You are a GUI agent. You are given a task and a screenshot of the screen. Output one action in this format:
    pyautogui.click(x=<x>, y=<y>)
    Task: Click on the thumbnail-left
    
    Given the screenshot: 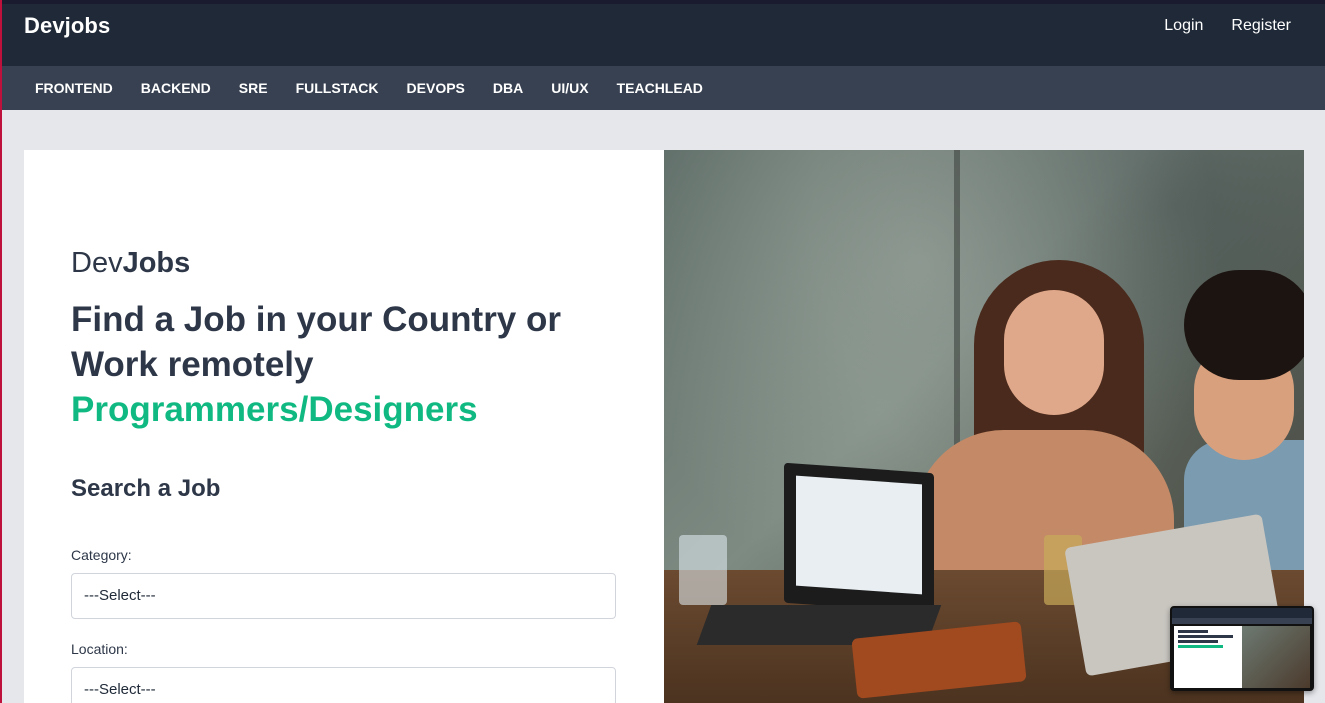 What is the action you would take?
    pyautogui.click(x=1208, y=657)
    